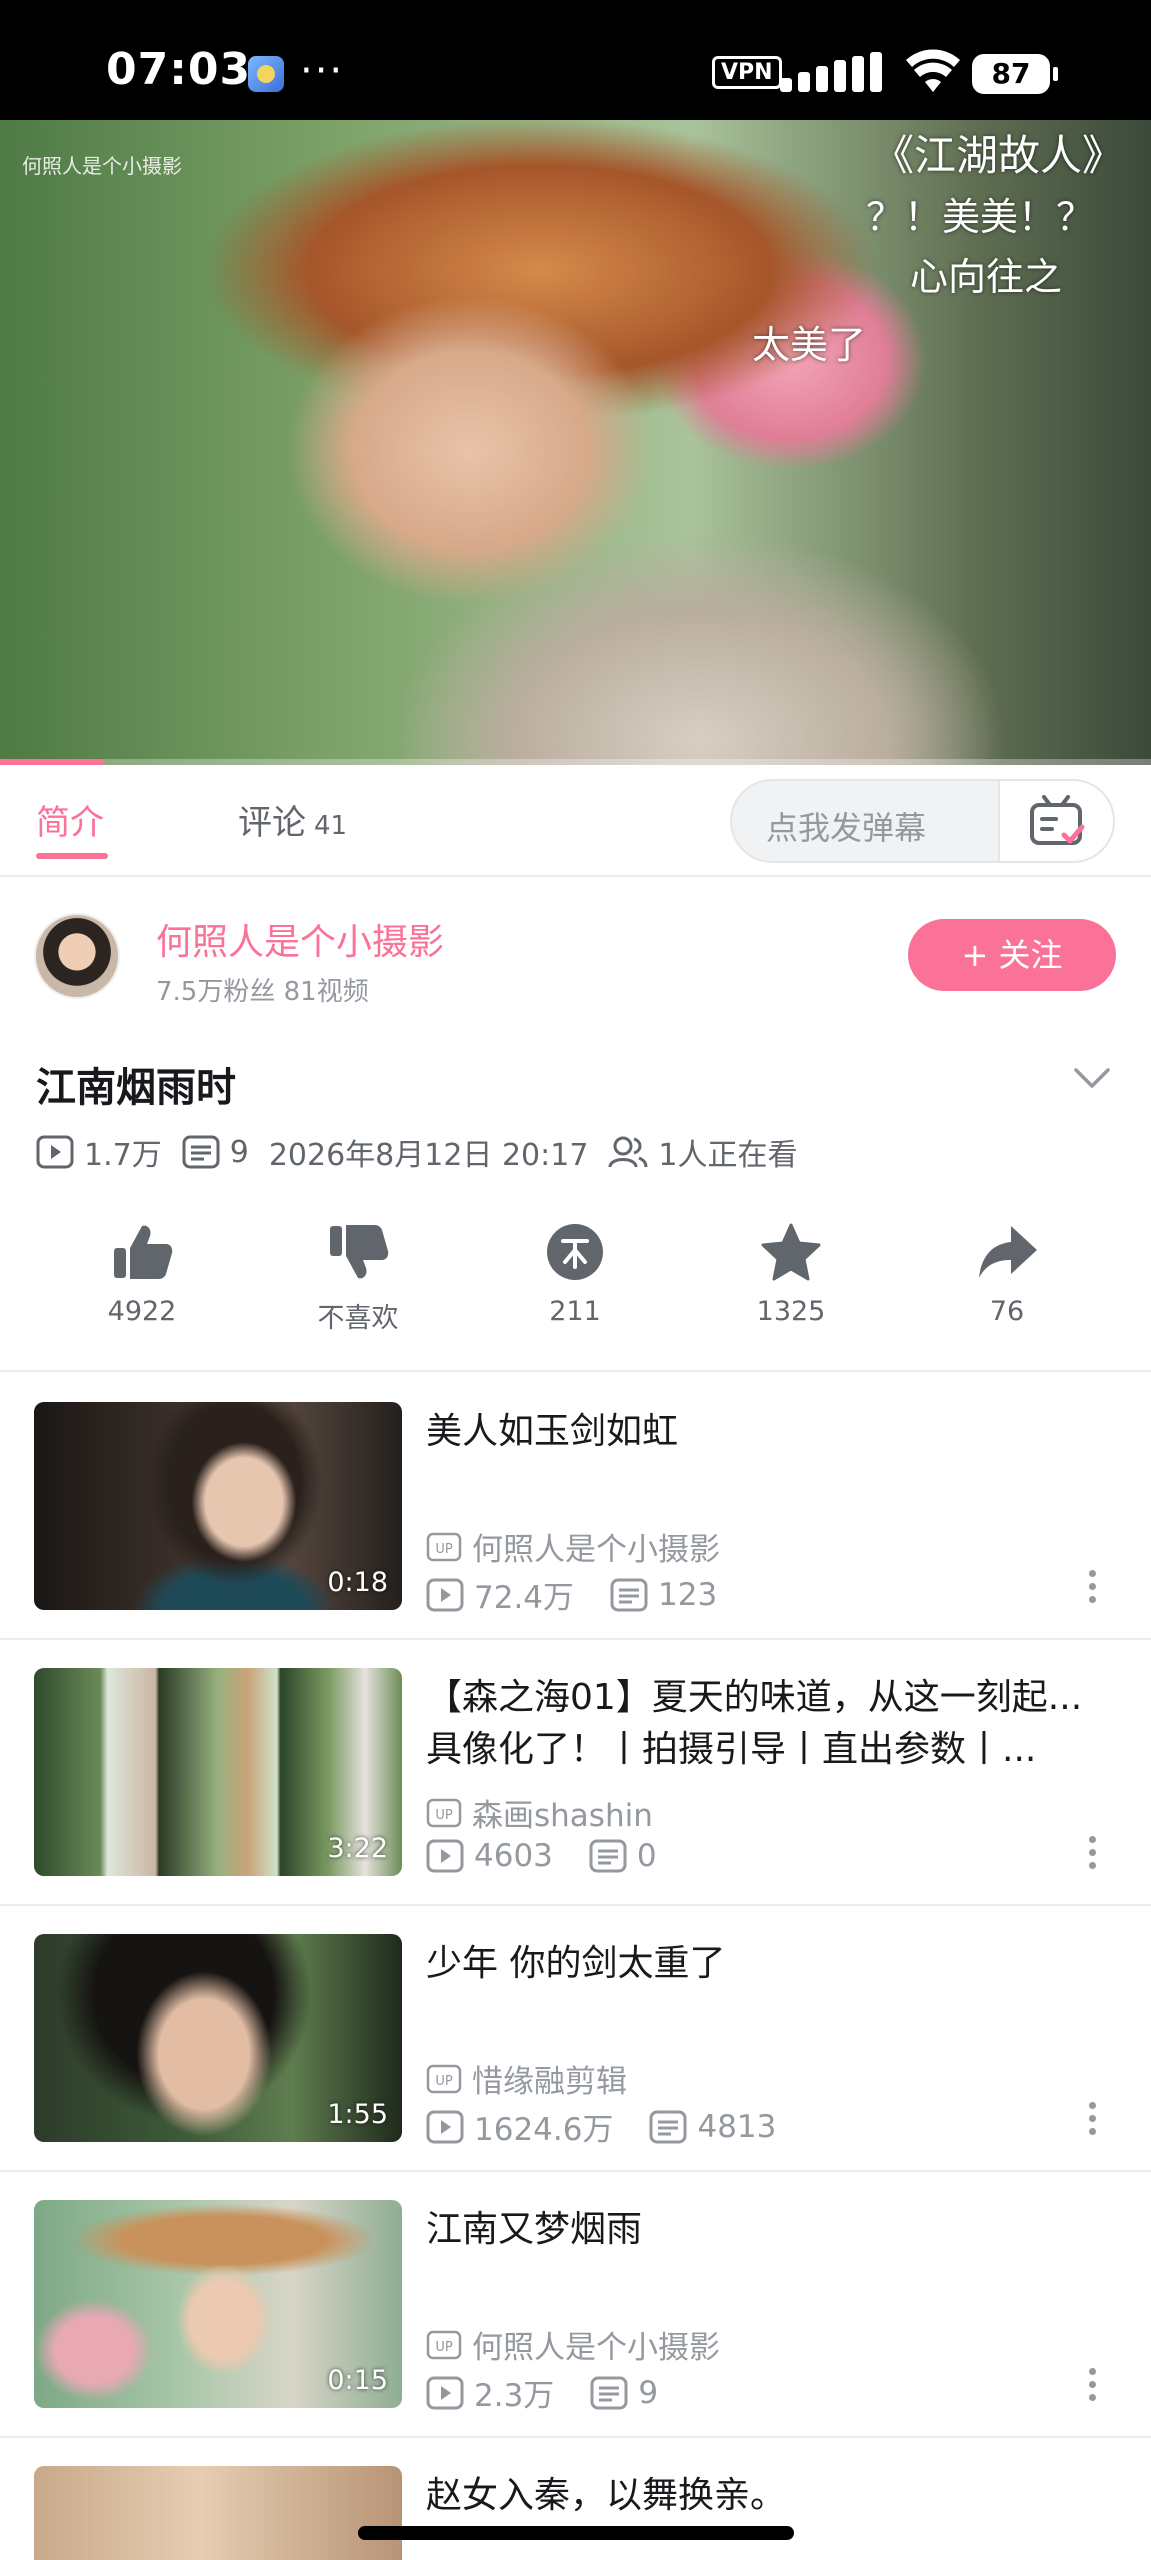 Image resolution: width=1151 pixels, height=2560 pixels. I want to click on battery-icon: 87, so click(1015, 74).